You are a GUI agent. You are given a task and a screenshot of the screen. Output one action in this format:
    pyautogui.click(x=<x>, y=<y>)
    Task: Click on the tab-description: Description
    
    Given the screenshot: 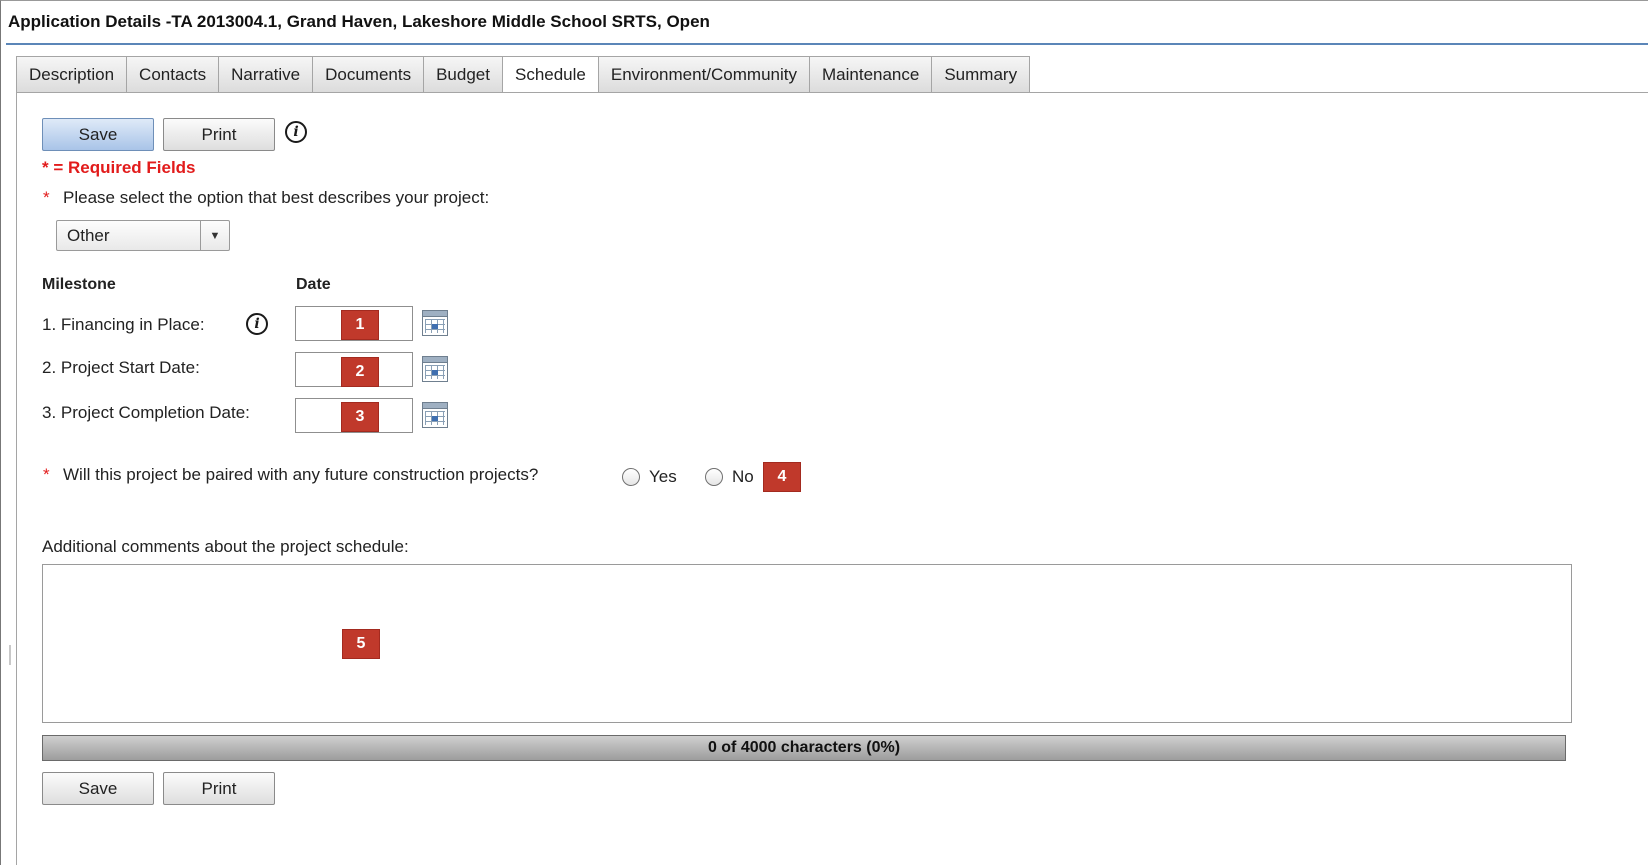 What is the action you would take?
    pyautogui.click(x=71, y=74)
    